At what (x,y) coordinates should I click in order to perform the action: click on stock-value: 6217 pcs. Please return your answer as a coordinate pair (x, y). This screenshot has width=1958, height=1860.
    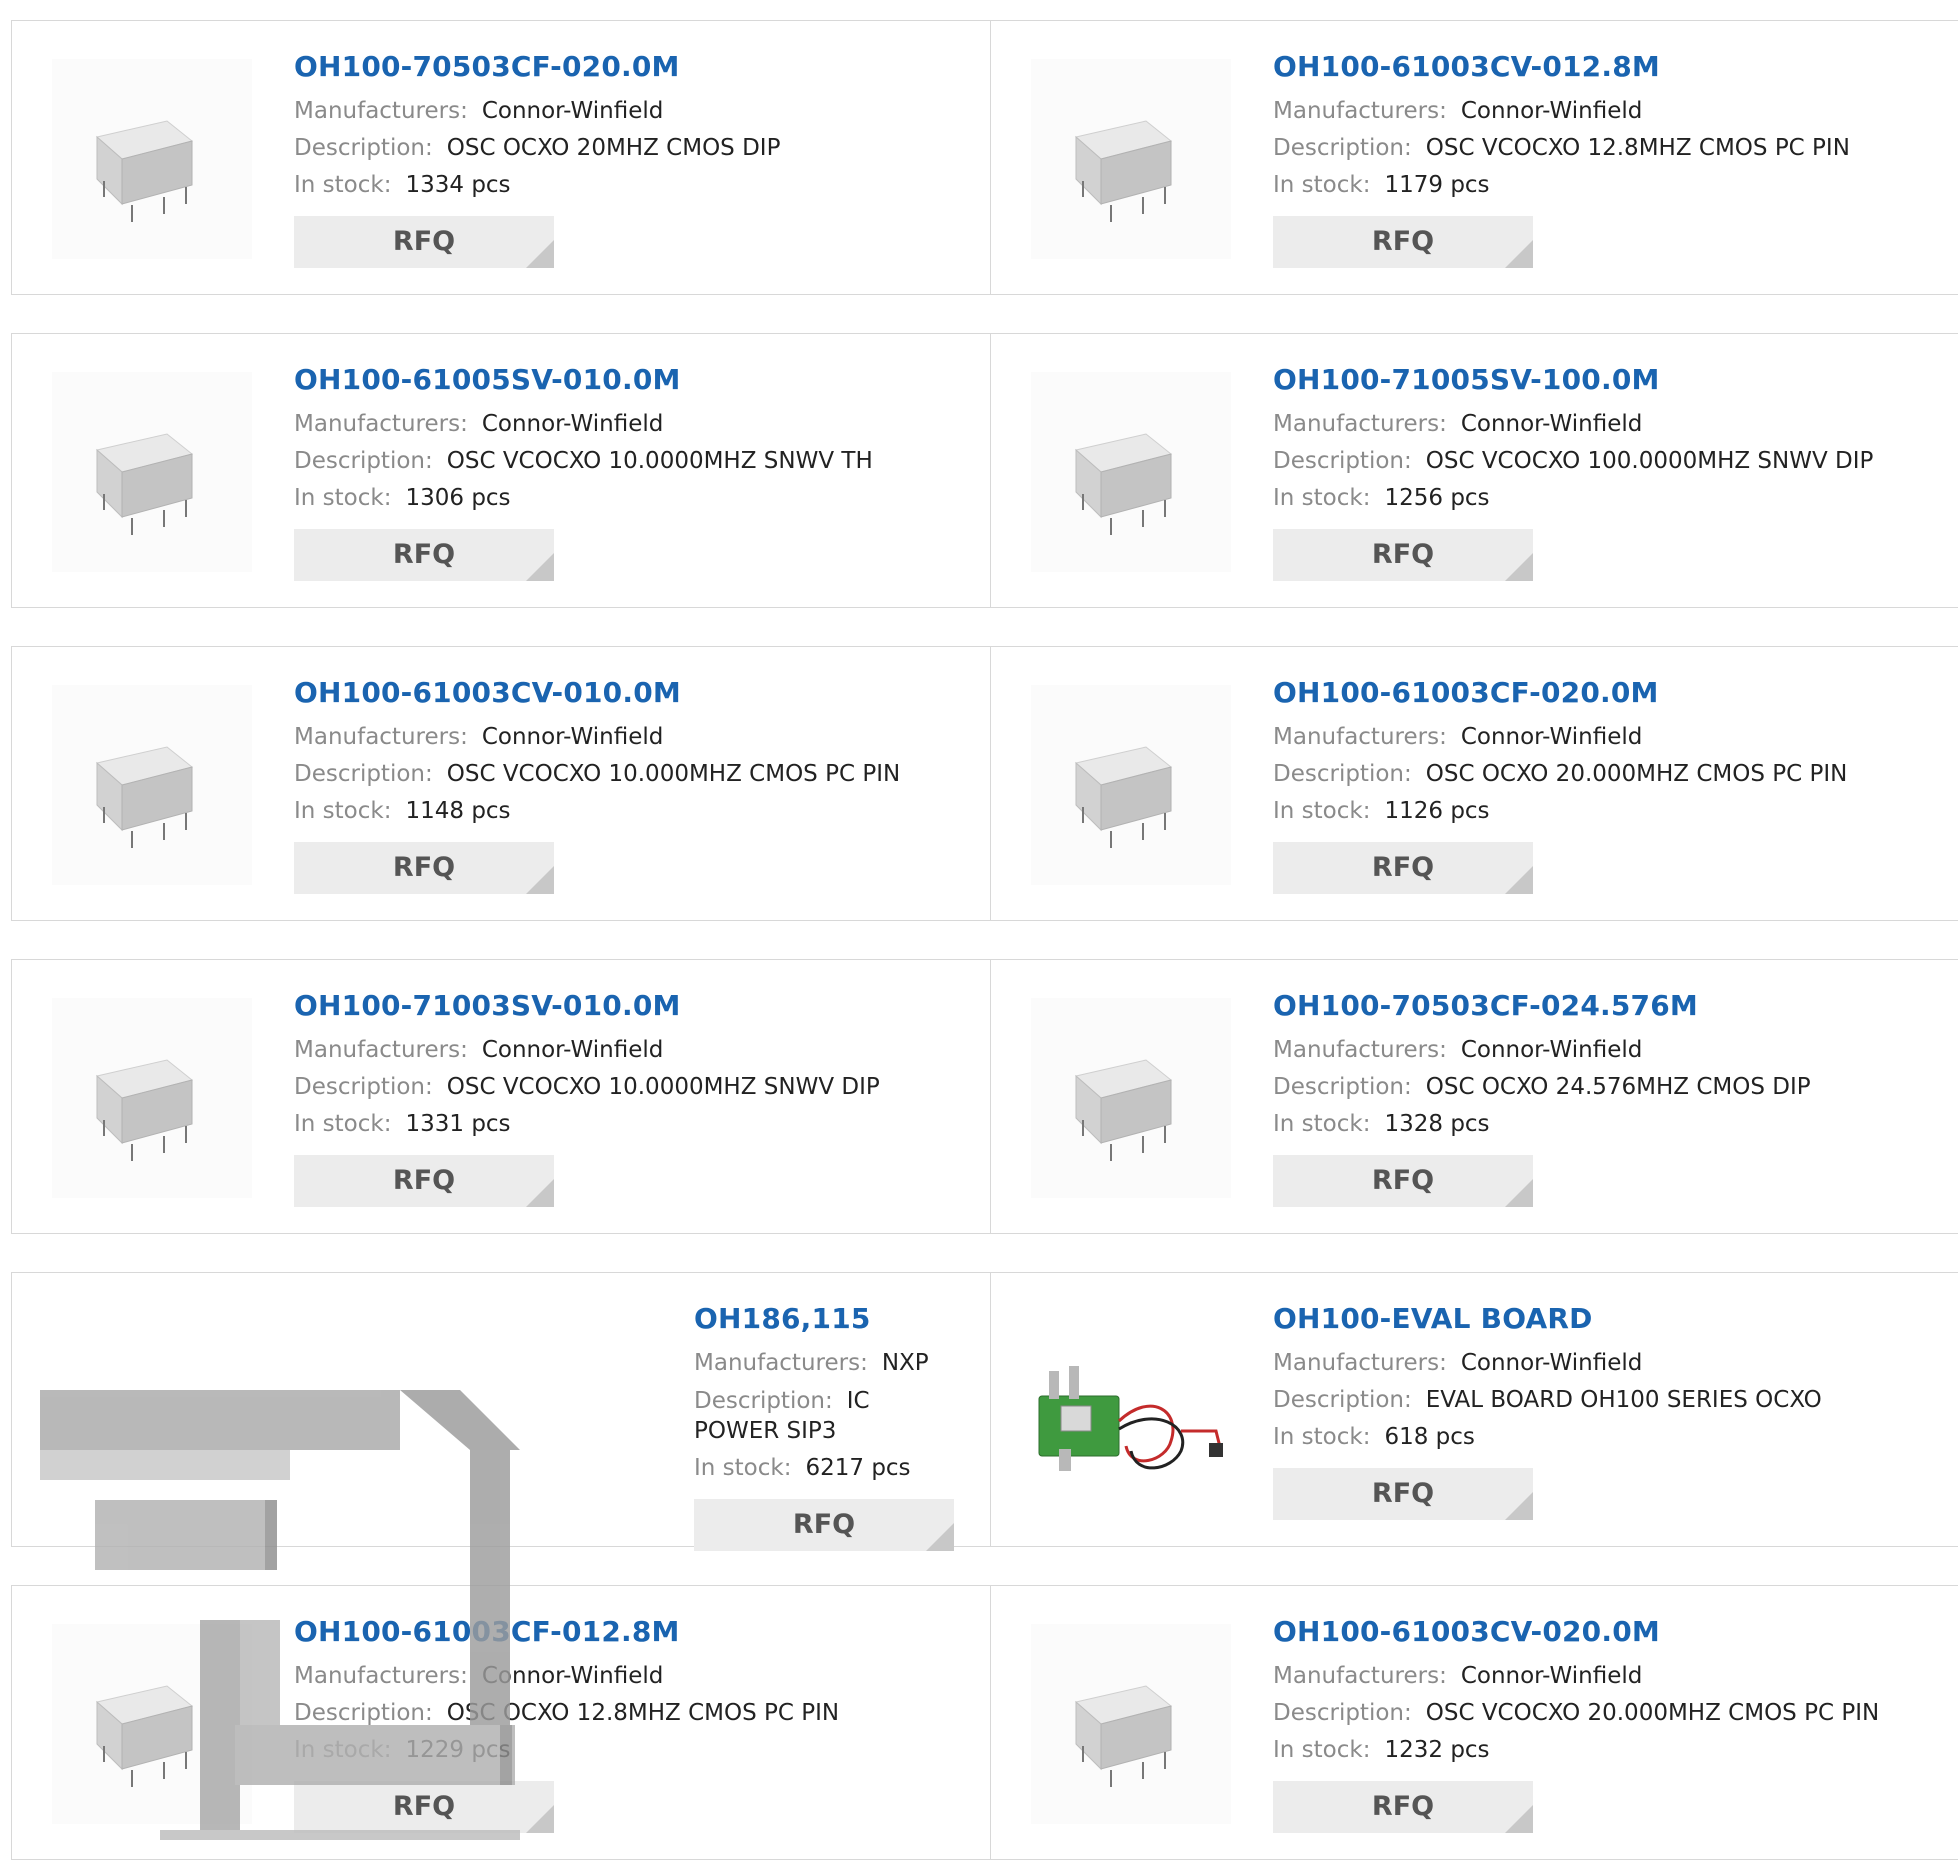
    Looking at the image, I should click on (858, 1468).